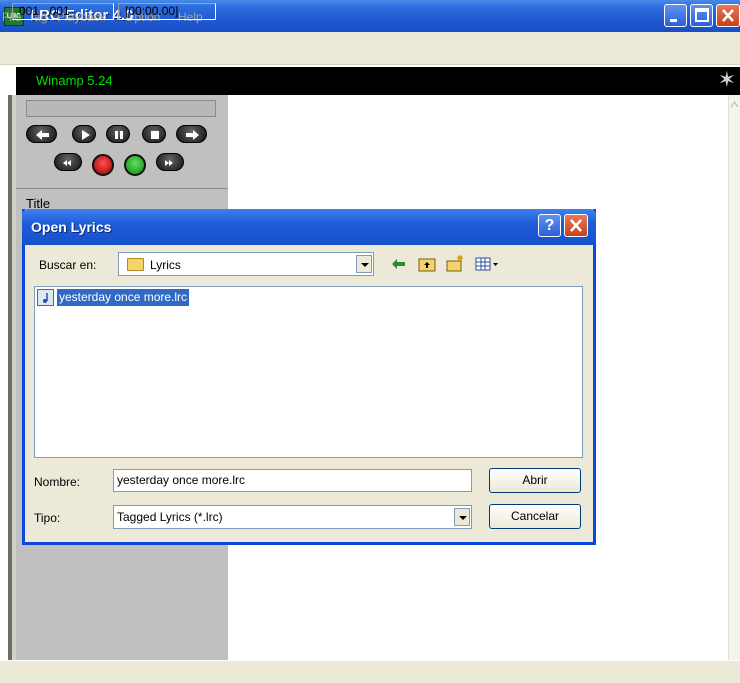  Describe the element at coordinates (45, 297) in the screenshot. I see `lyrics-file-icon` at that location.